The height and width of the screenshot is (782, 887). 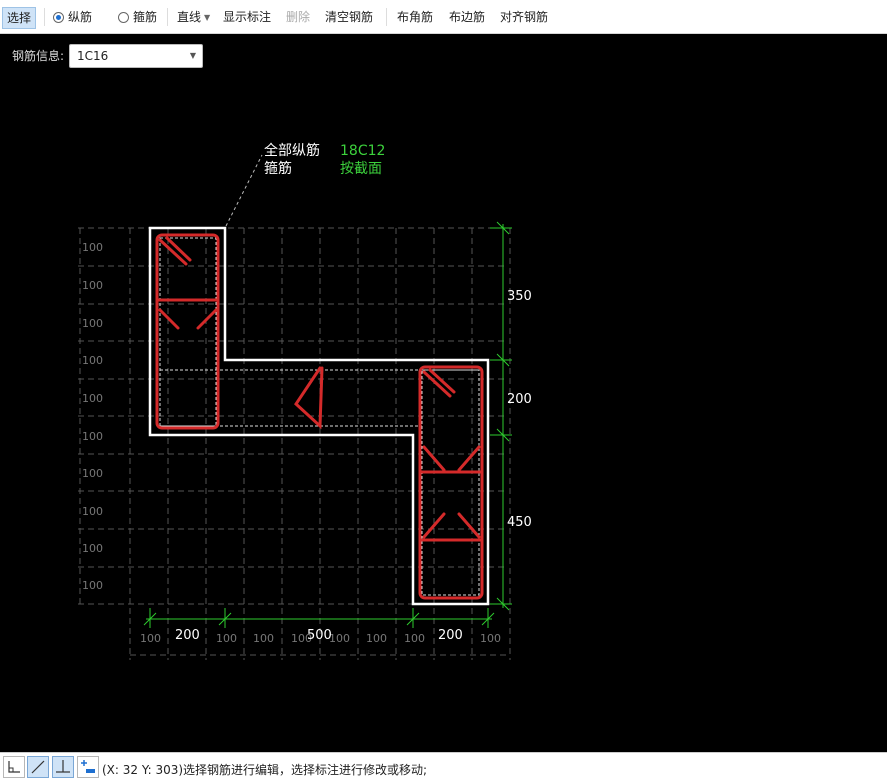 I want to click on radio-stirrup-label: 箍筋, so click(x=145, y=17).